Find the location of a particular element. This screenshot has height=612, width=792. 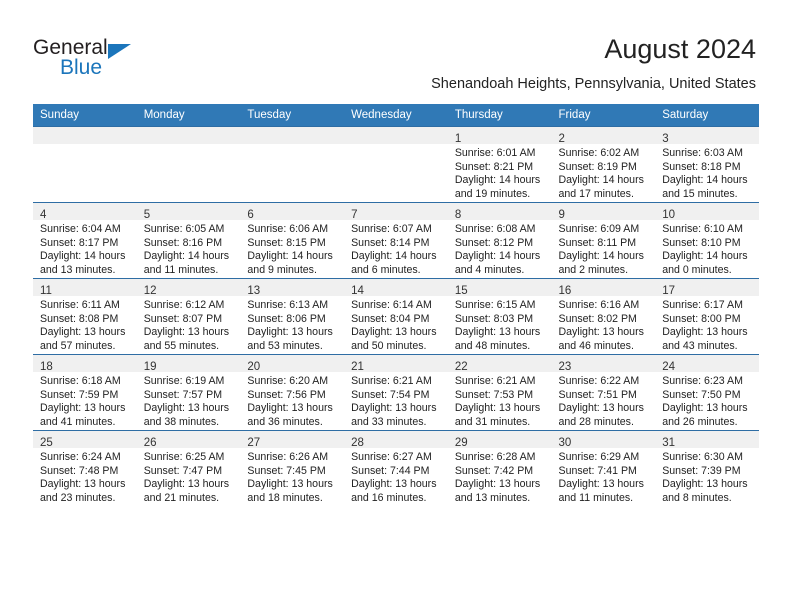

sunset-text: Sunset: 7:41 PM is located at coordinates (597, 470).